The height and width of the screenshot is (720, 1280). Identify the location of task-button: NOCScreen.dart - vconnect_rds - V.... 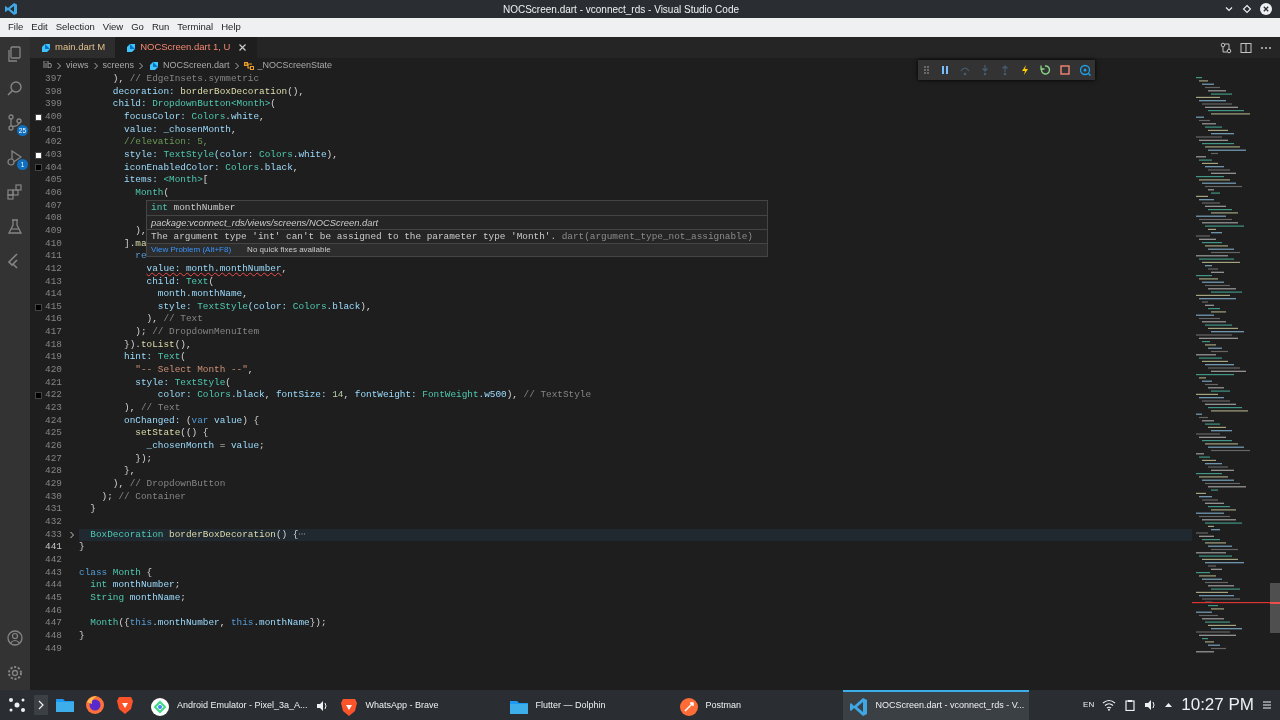
(936, 705).